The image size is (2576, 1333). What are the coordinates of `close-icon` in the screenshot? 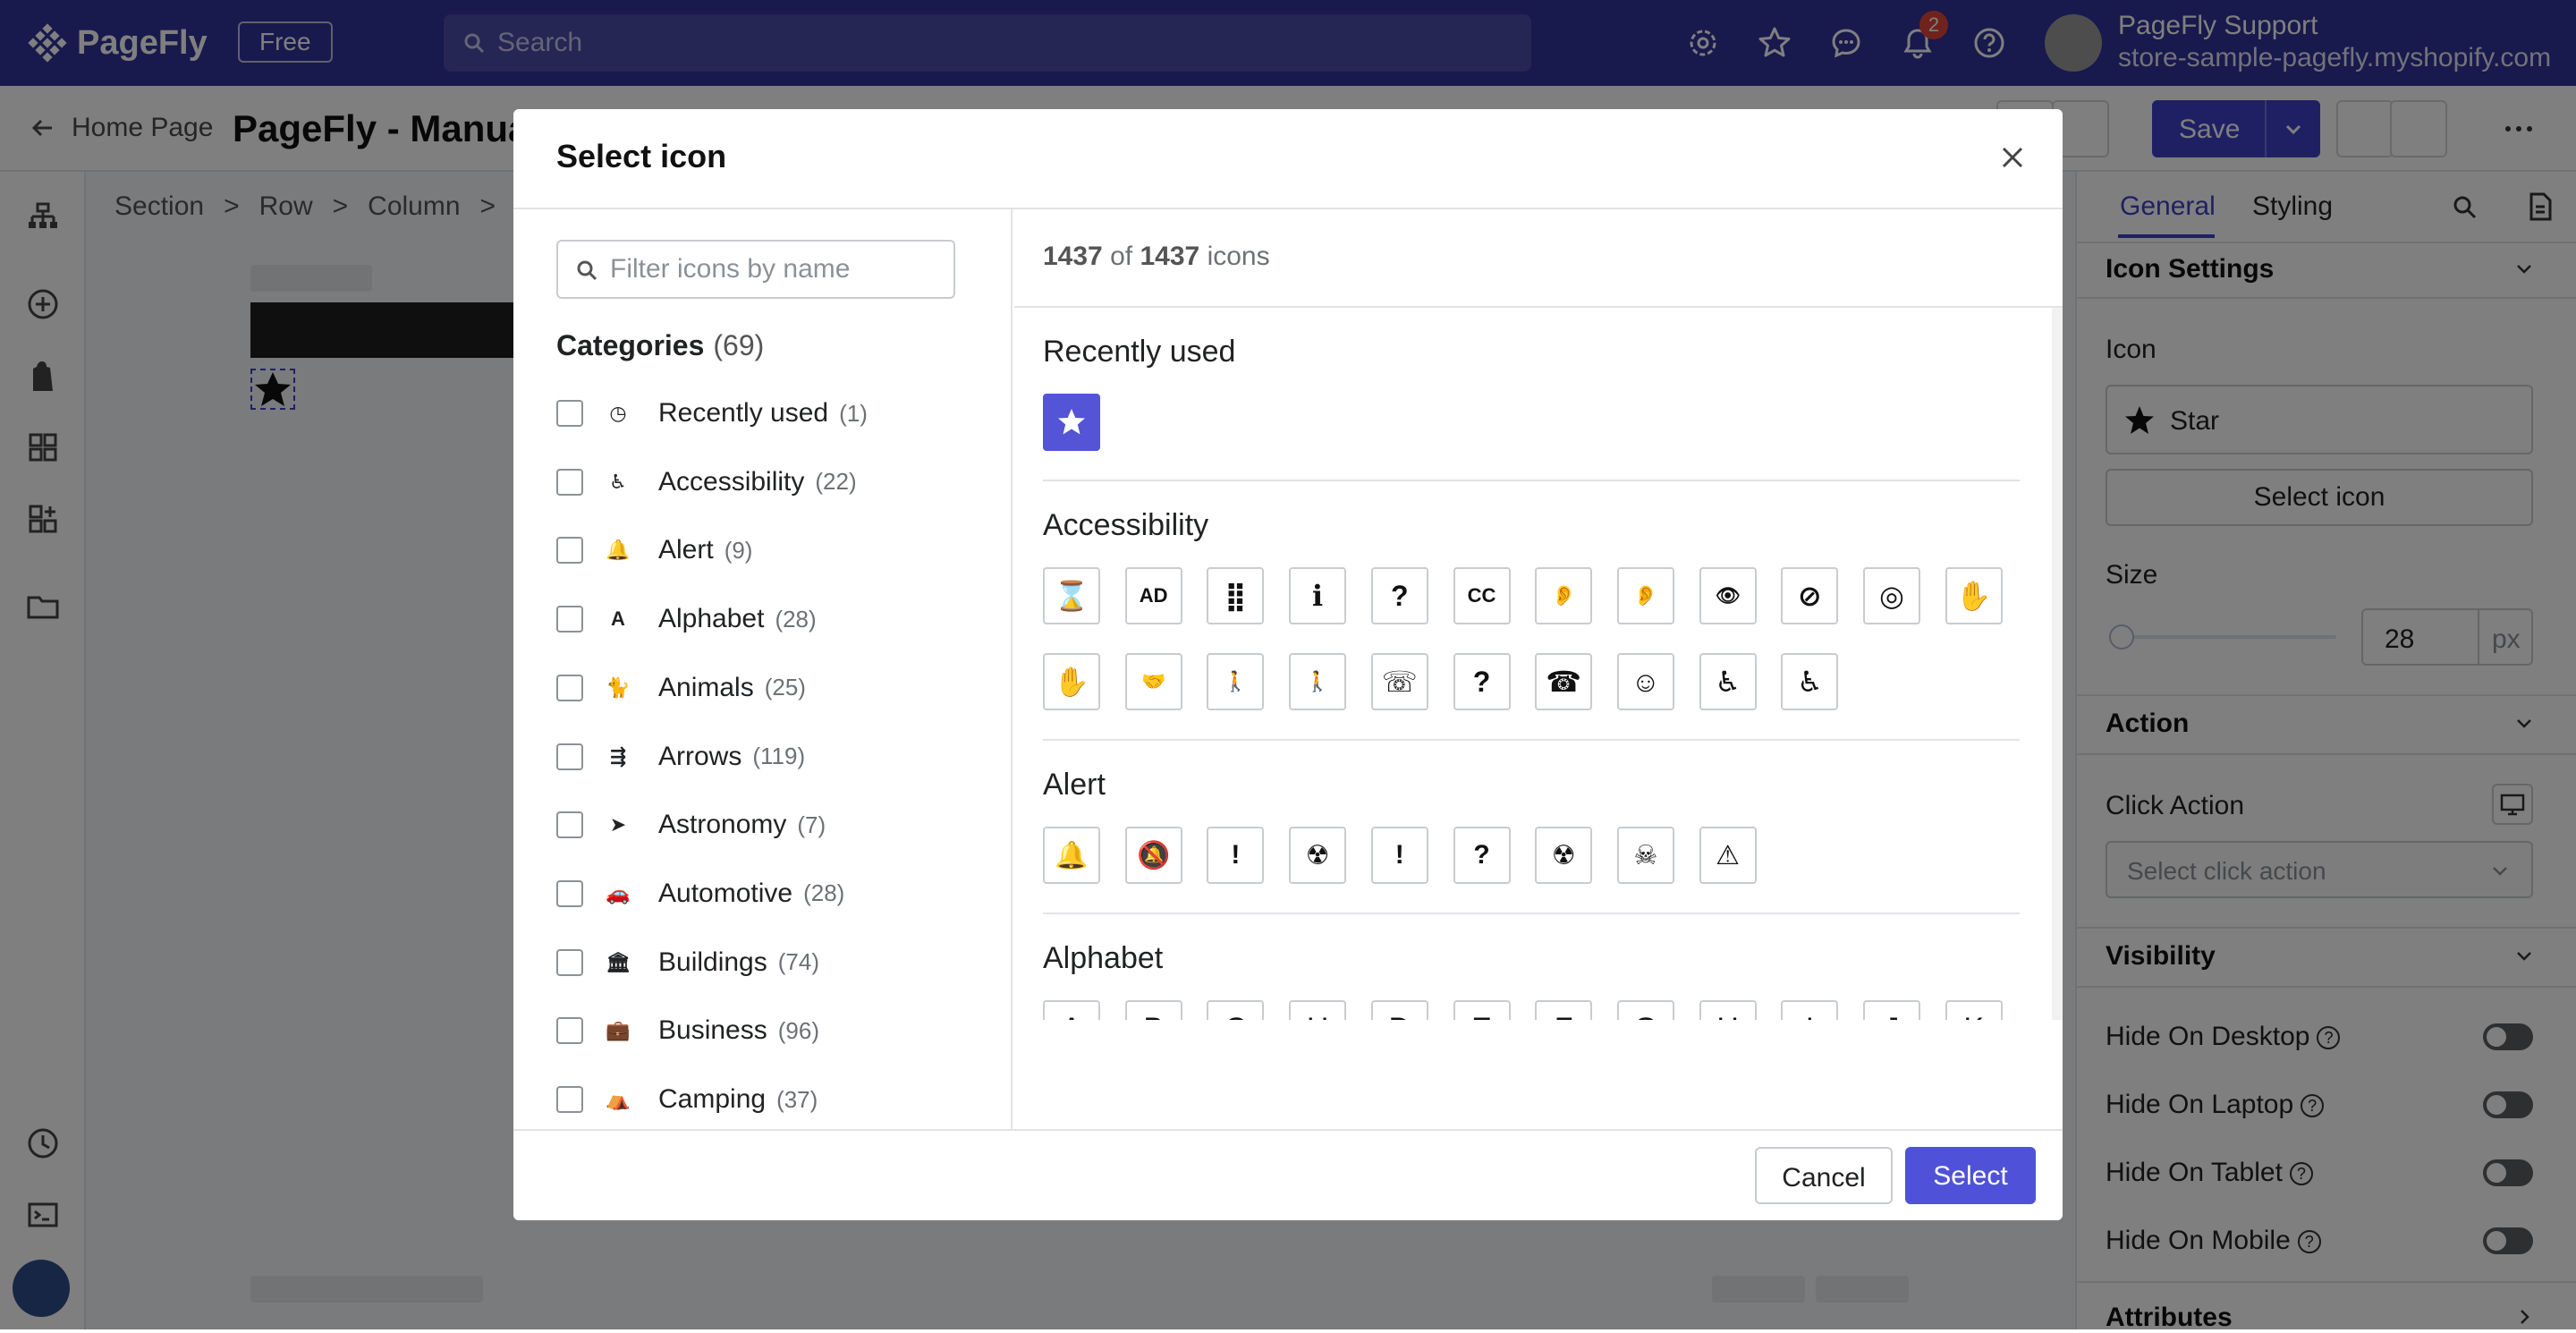 It's located at (2012, 157).